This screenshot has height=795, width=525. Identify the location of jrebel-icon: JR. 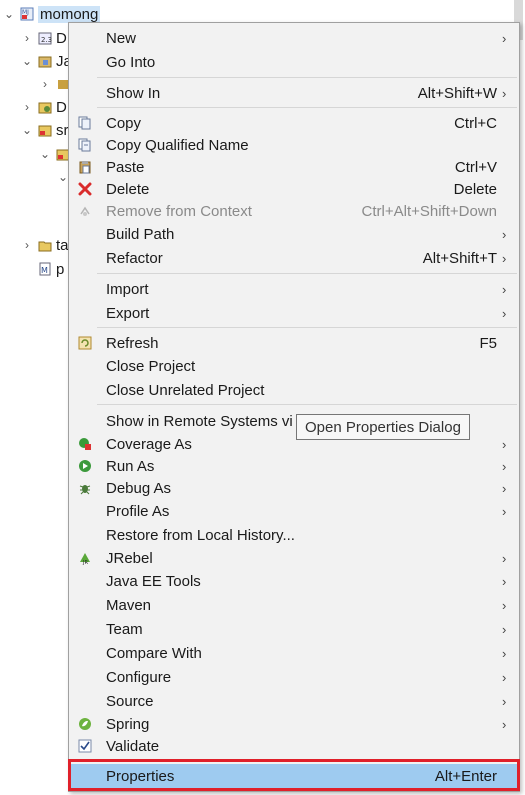
(85, 558).